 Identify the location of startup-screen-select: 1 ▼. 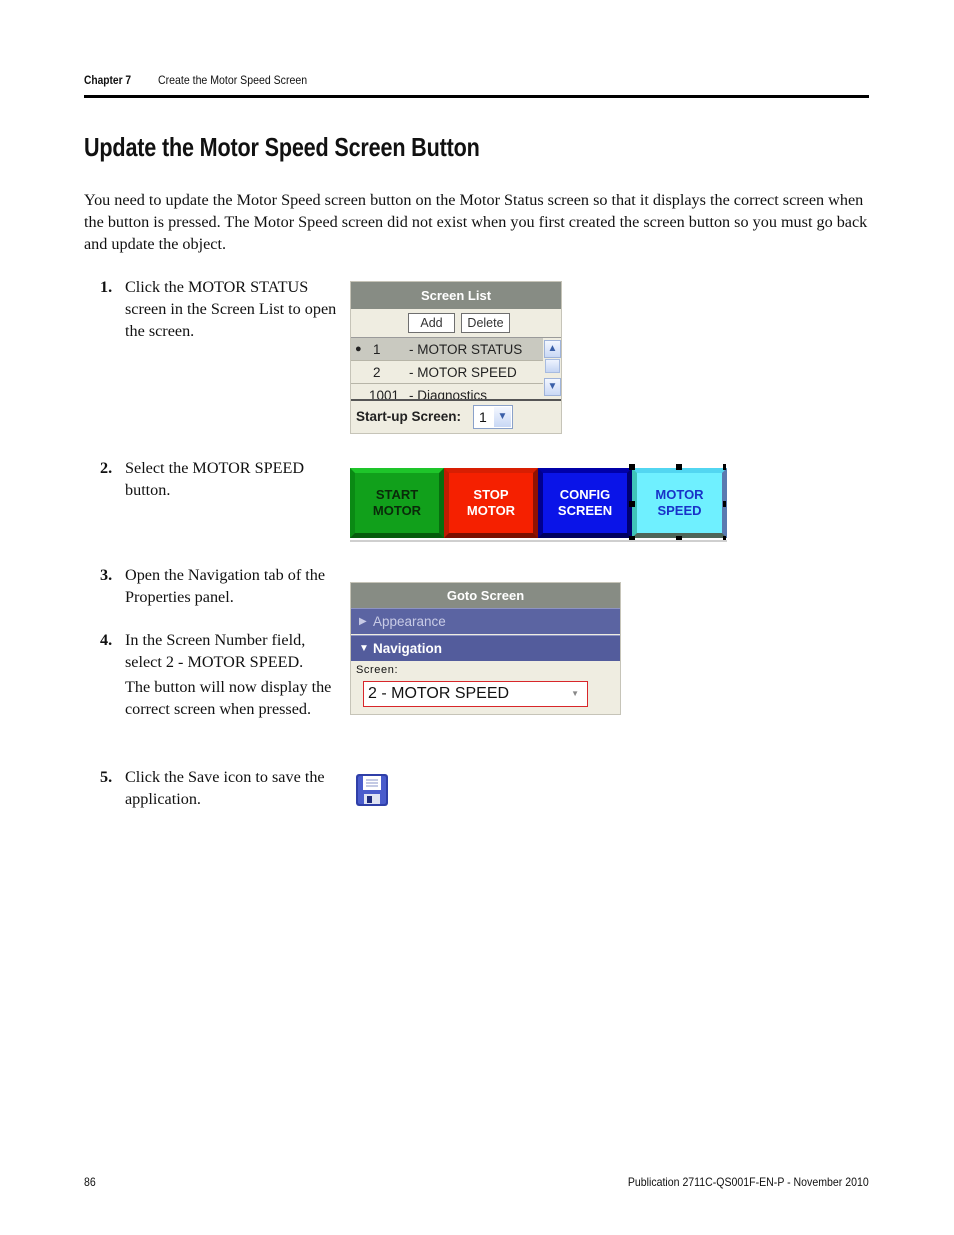
(493, 417).